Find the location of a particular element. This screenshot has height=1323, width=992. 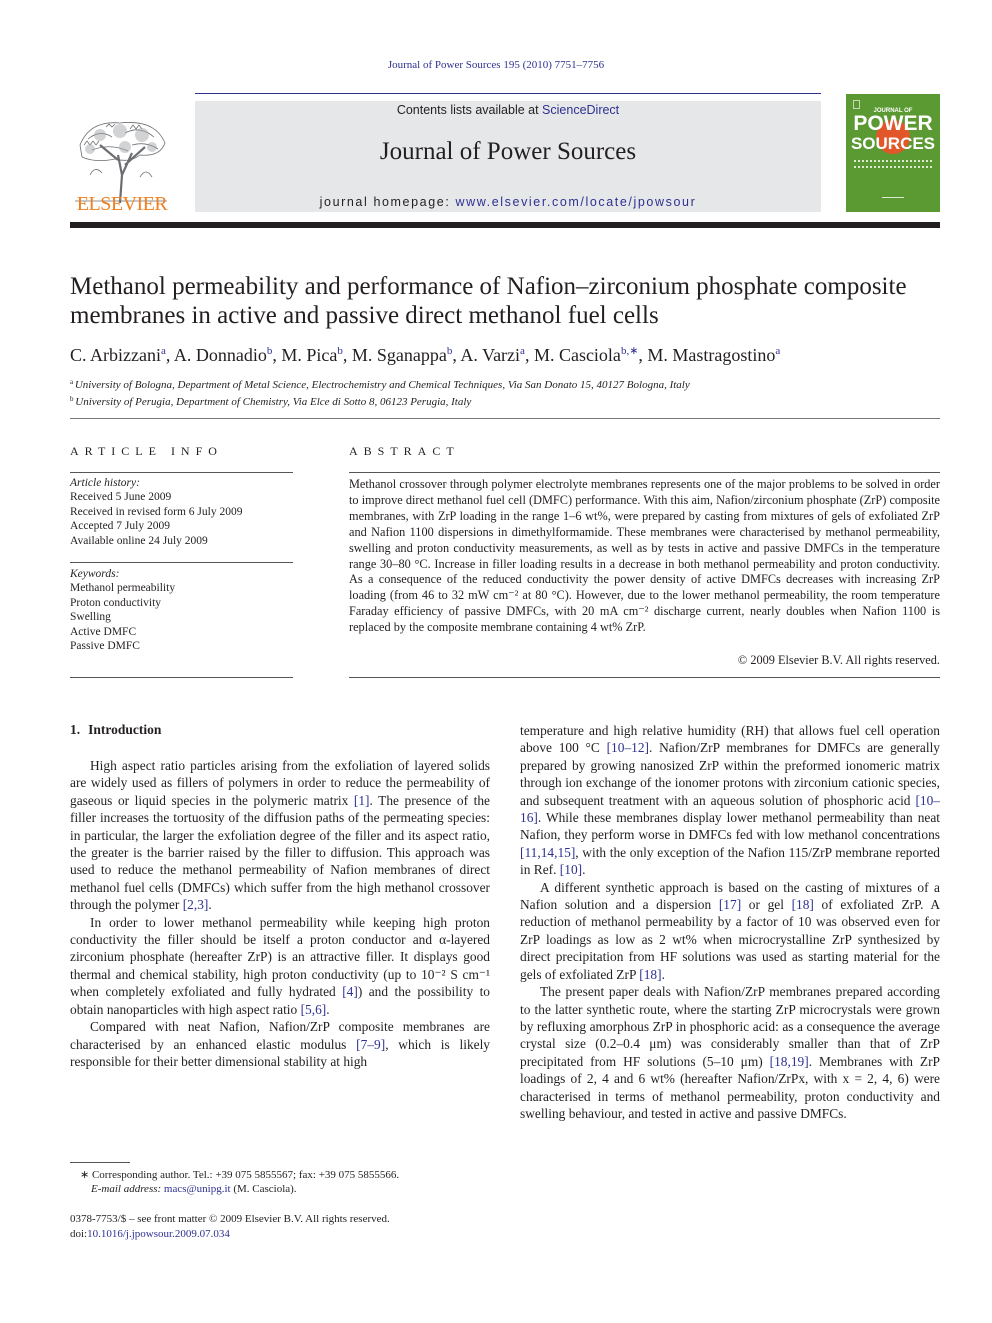

section-heading-introduction: 1. Introduction is located at coordinates (115, 730).